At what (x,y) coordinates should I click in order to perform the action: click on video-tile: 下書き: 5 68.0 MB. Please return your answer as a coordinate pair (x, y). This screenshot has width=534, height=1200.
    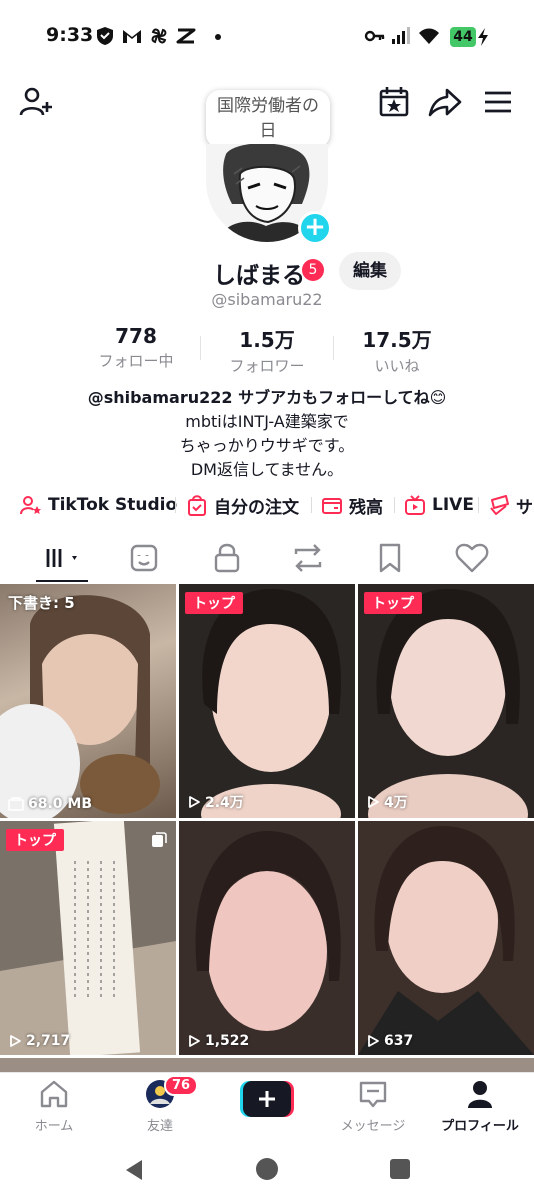
    Looking at the image, I should click on (88, 701).